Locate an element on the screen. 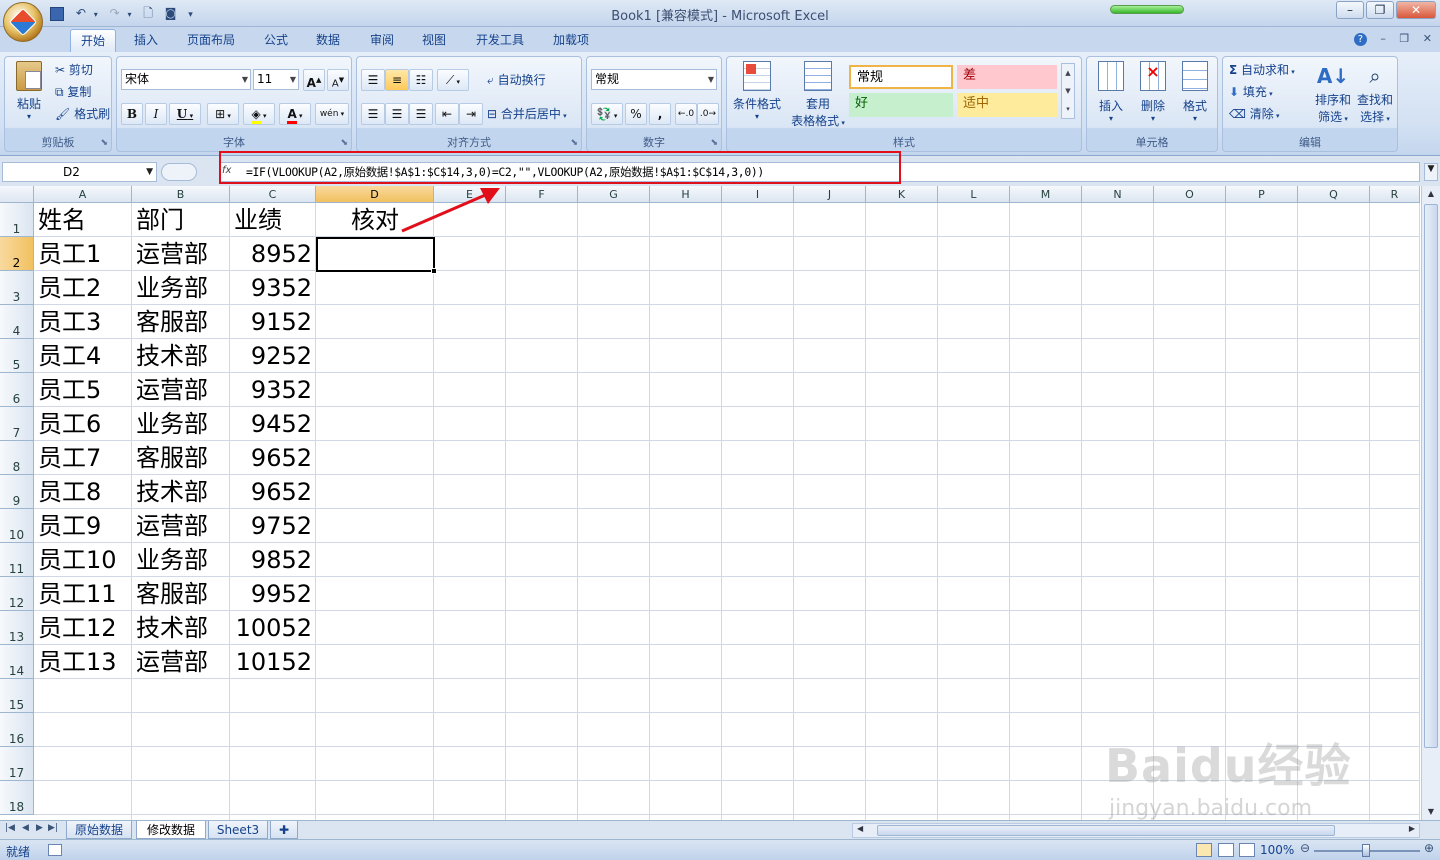 The width and height of the screenshot is (1440, 860). fill-color-button: ◈ ▾ is located at coordinates (259, 114).